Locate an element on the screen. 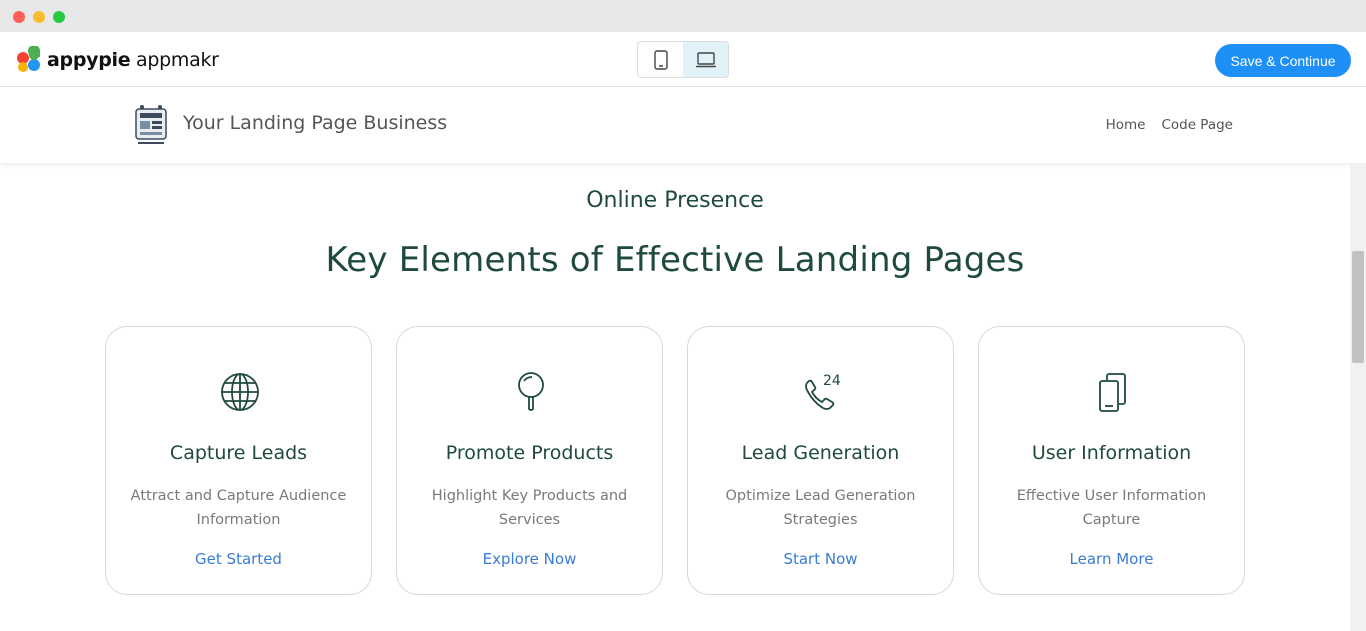 Image resolution: width=1366 pixels, height=631 pixels. nav-link-code-page: Code Page is located at coordinates (1197, 125).